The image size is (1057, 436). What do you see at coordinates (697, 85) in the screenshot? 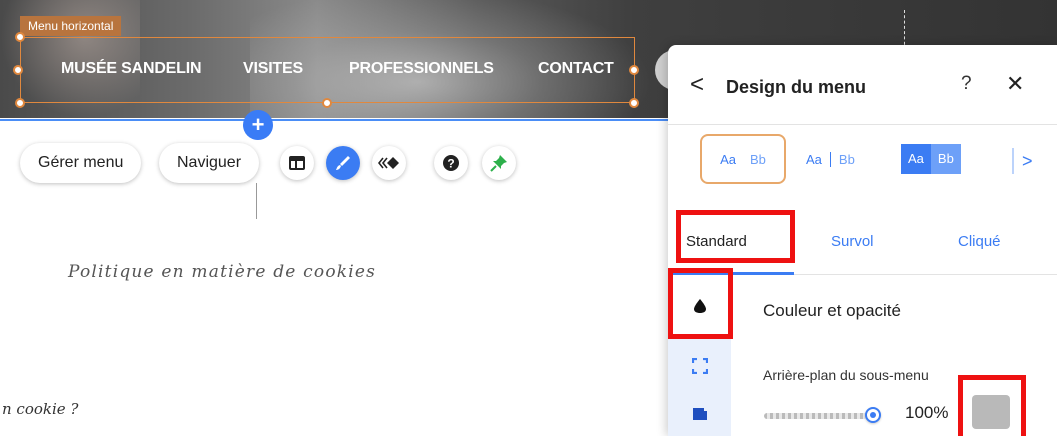
I see `back-icon: <` at bounding box center [697, 85].